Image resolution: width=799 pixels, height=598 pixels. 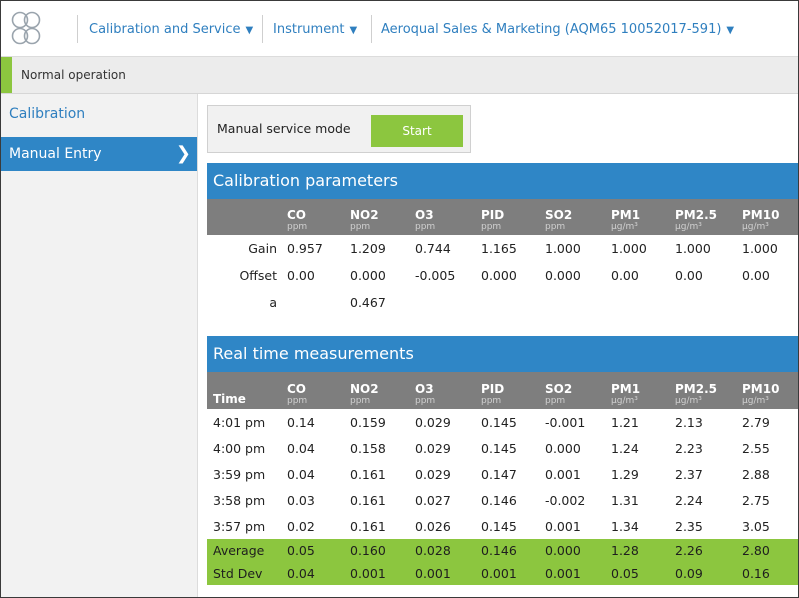 I want to click on stat-label: Average, so click(x=244, y=550).